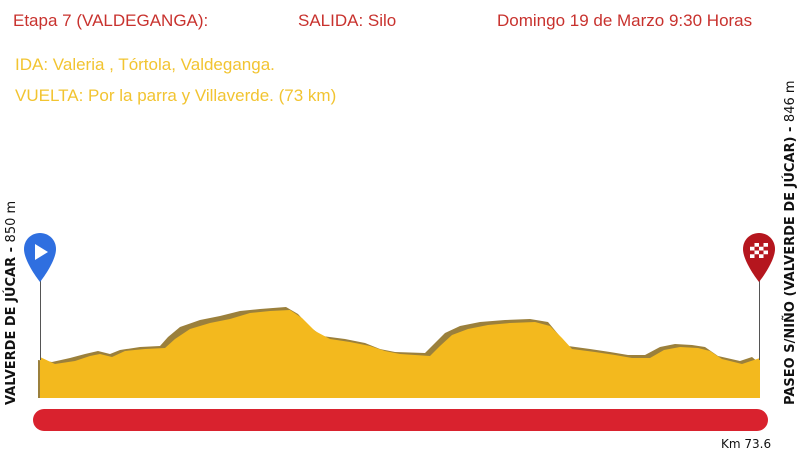 Image resolution: width=800 pixels, height=460 pixels. Describe the element at coordinates (759, 317) in the screenshot. I see `finish-pole` at that location.